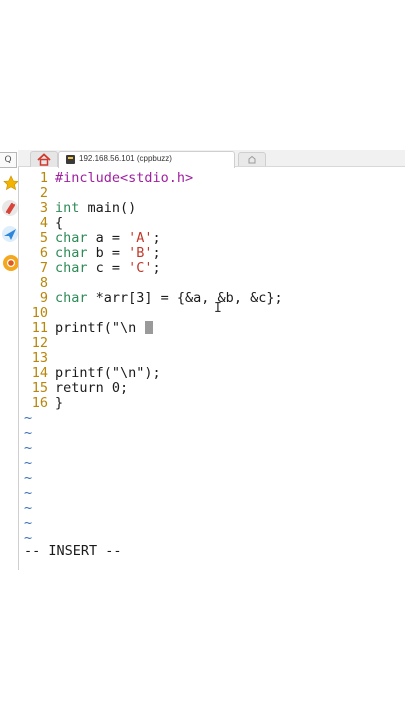 The height and width of the screenshot is (720, 405). Describe the element at coordinates (169, 298) in the screenshot. I see `code-text: char *arr[3] = {&a, &b, &c};` at that location.